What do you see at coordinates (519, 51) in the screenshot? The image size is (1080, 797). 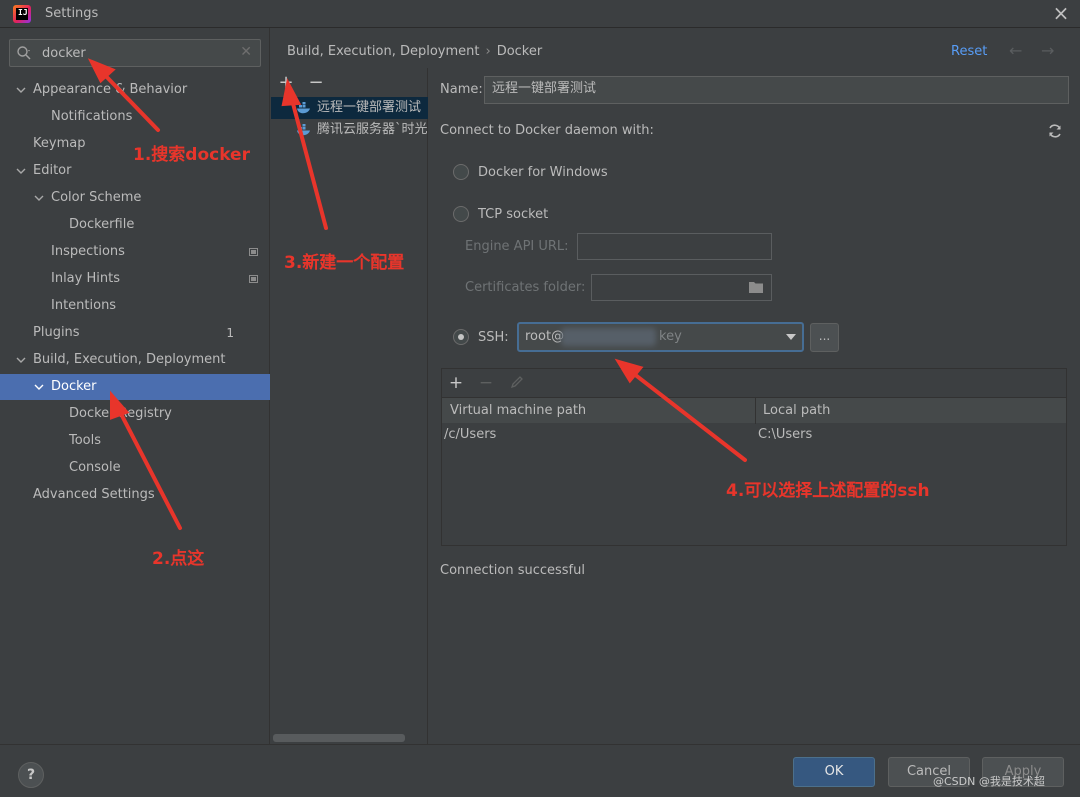 I see `breadcrumb-current: Docker` at bounding box center [519, 51].